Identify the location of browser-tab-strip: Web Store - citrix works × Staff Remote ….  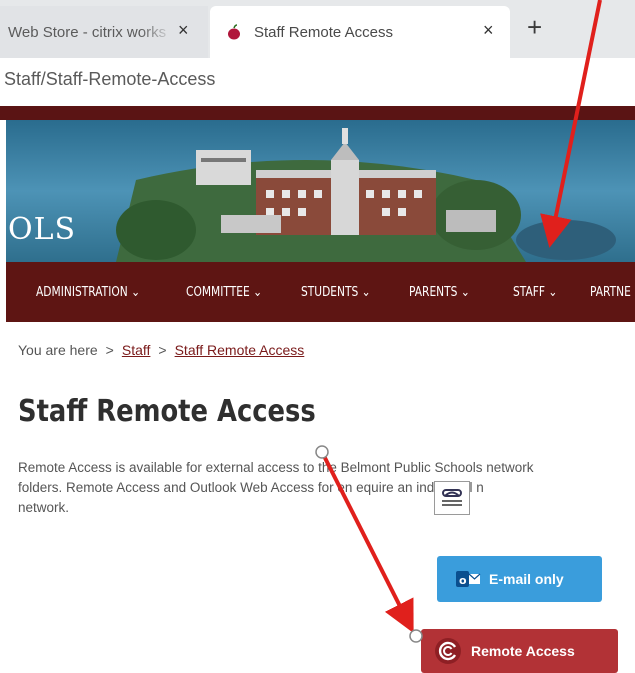
(317, 29).